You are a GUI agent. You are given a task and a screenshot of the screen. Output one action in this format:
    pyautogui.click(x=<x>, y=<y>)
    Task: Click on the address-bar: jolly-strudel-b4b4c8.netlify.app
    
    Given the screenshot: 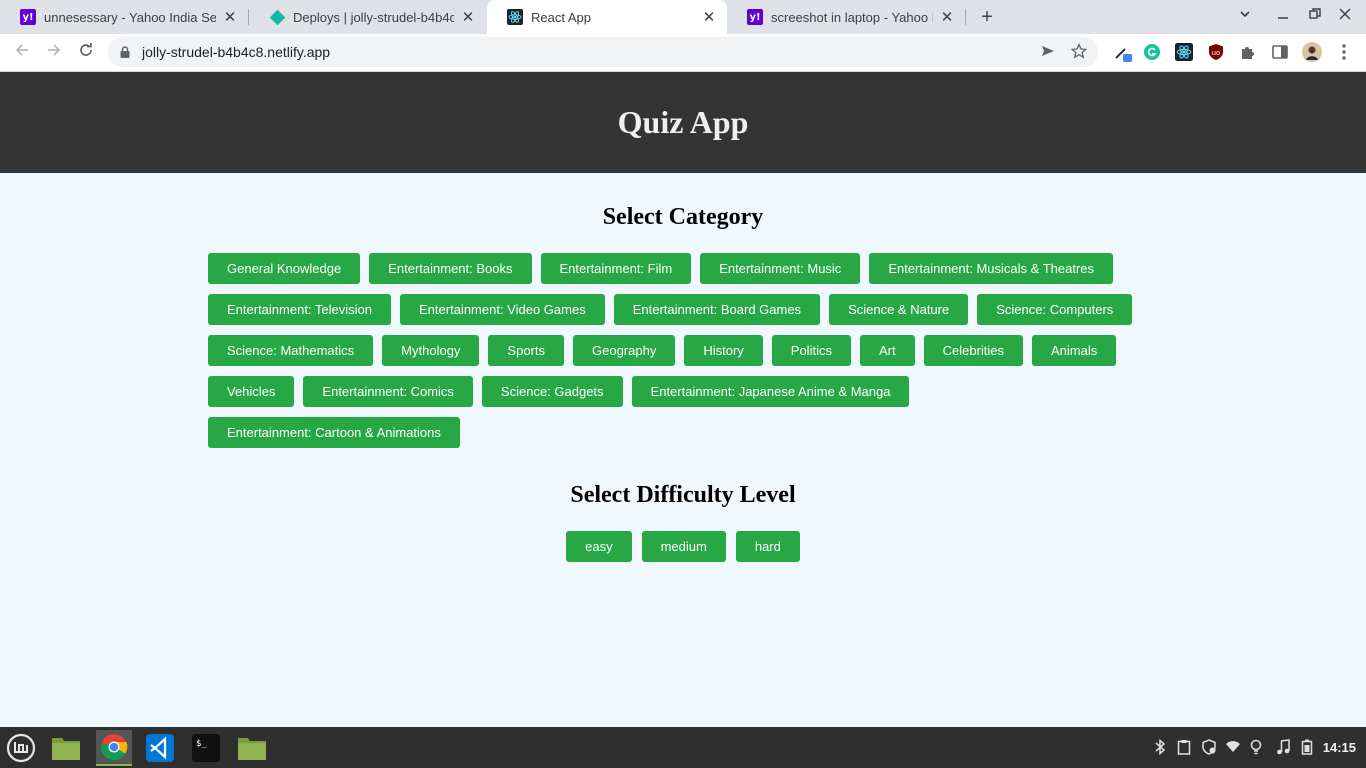 What is the action you would take?
    pyautogui.click(x=603, y=52)
    